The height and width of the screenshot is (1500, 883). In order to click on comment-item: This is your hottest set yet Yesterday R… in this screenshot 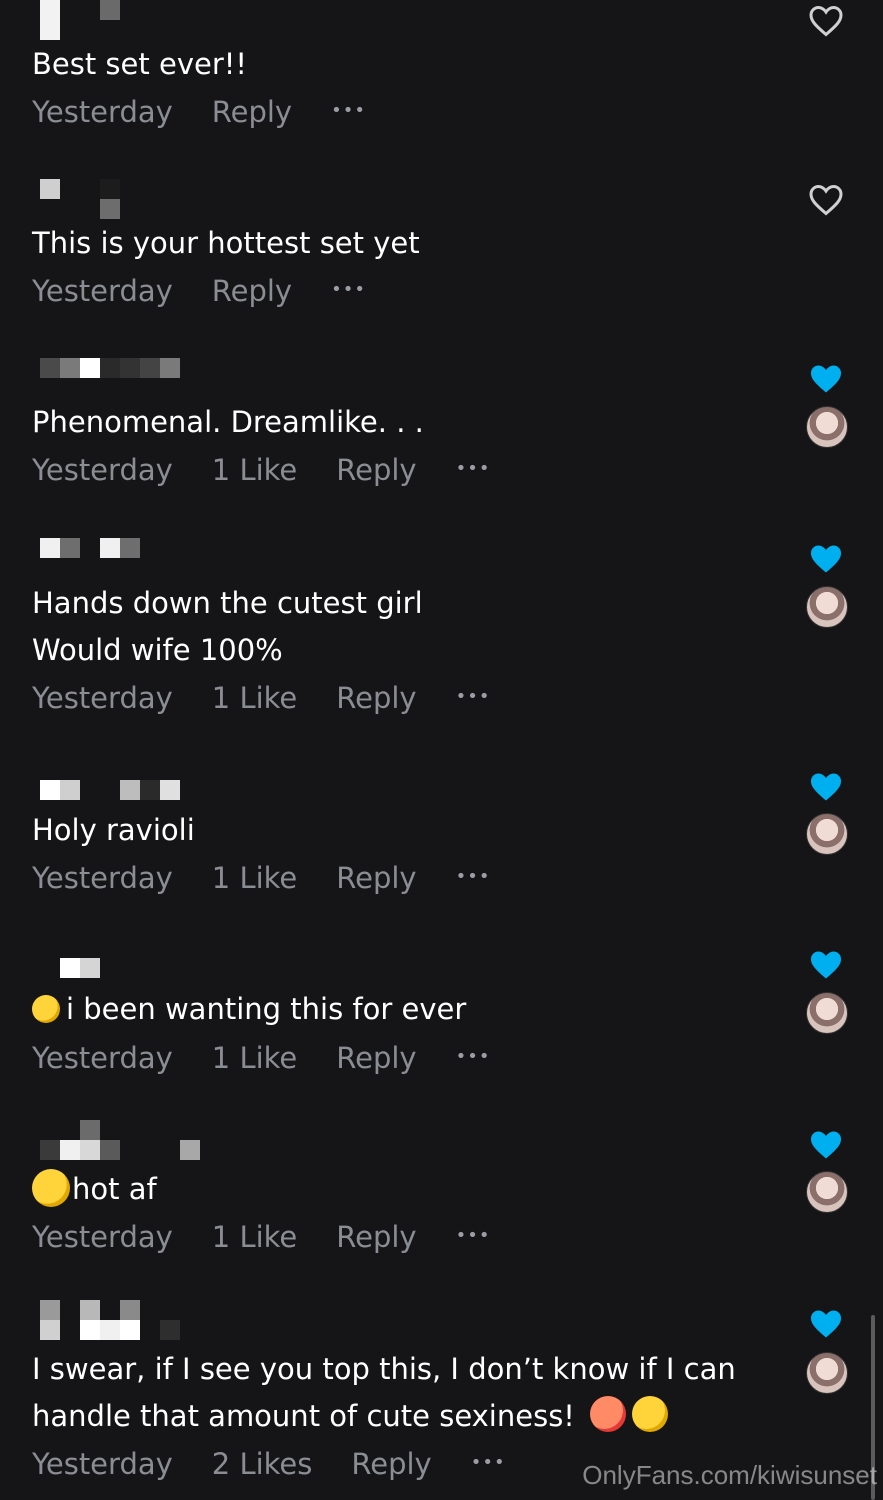, I will do `click(441, 264)`.